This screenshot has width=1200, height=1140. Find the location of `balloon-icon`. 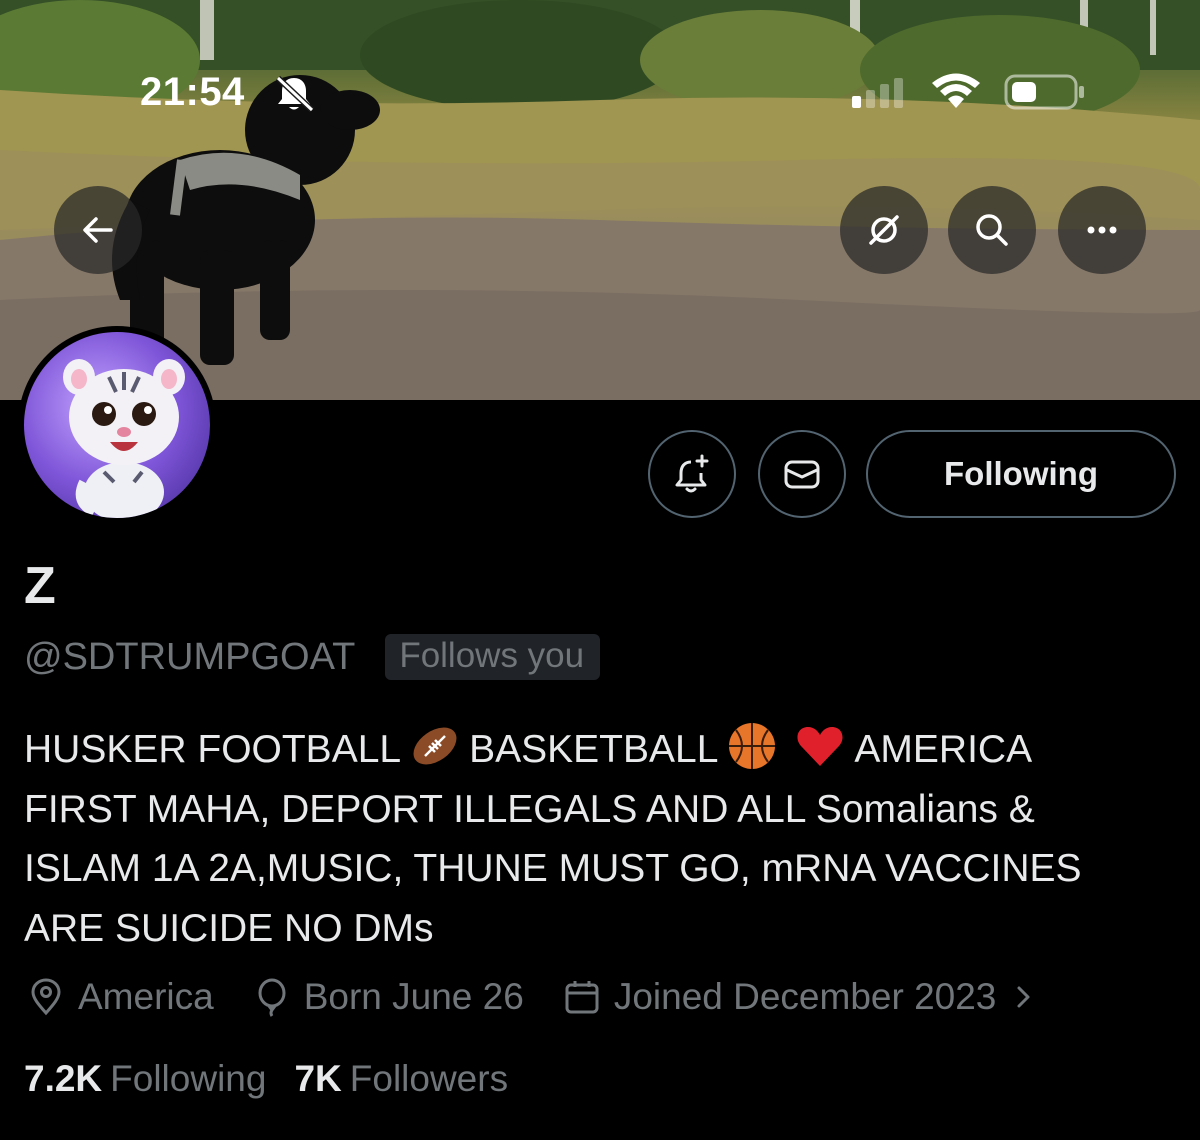

balloon-icon is located at coordinates (272, 997).